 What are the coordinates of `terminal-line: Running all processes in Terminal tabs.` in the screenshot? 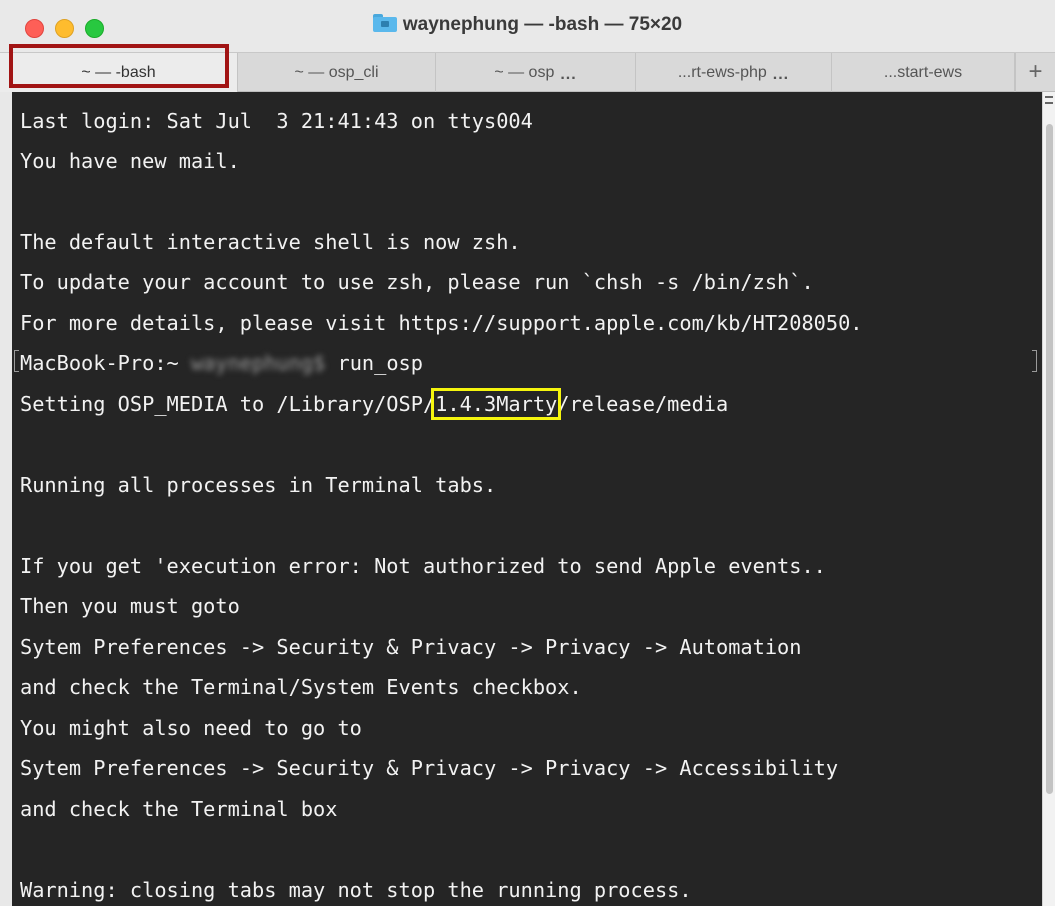 It's located at (258, 485).